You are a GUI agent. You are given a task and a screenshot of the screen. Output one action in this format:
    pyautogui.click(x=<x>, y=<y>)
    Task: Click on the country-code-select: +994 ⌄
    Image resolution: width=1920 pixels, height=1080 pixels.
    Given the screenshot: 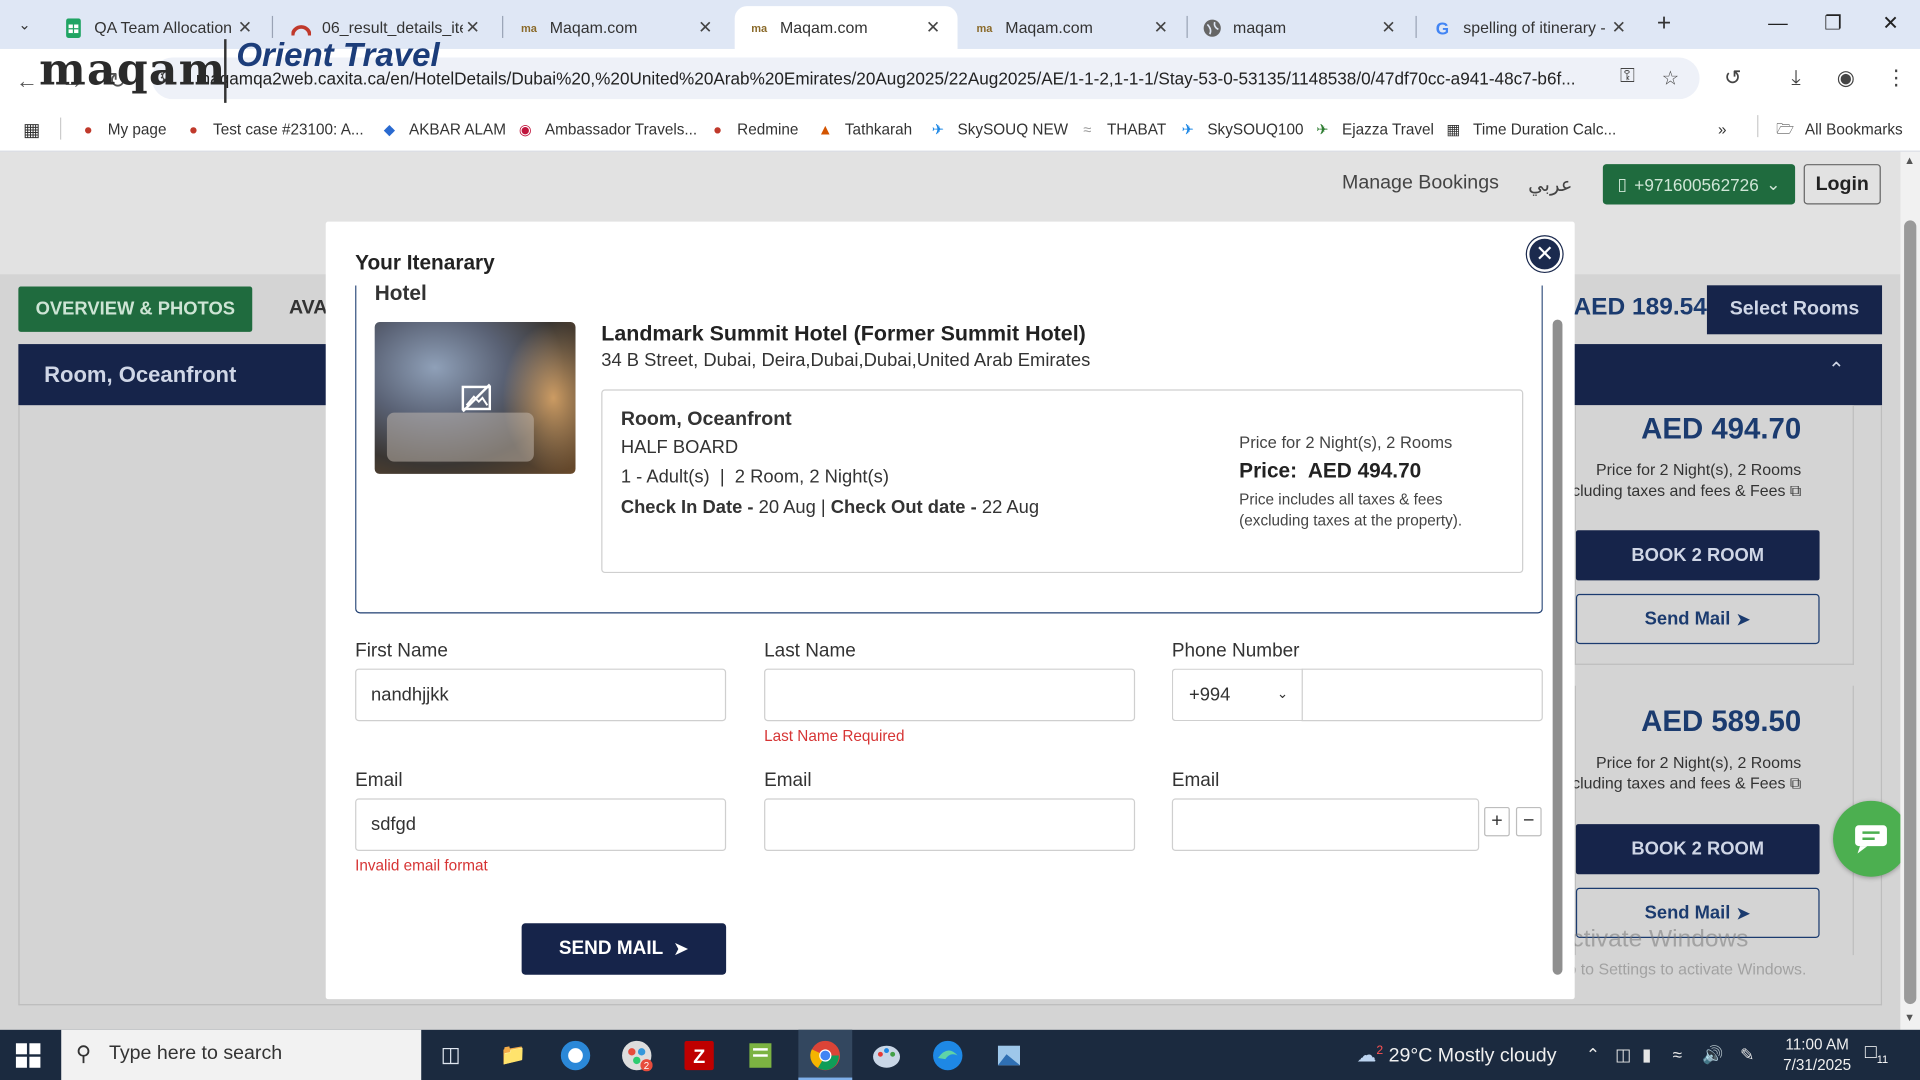 What is the action you would take?
    pyautogui.click(x=1237, y=695)
    